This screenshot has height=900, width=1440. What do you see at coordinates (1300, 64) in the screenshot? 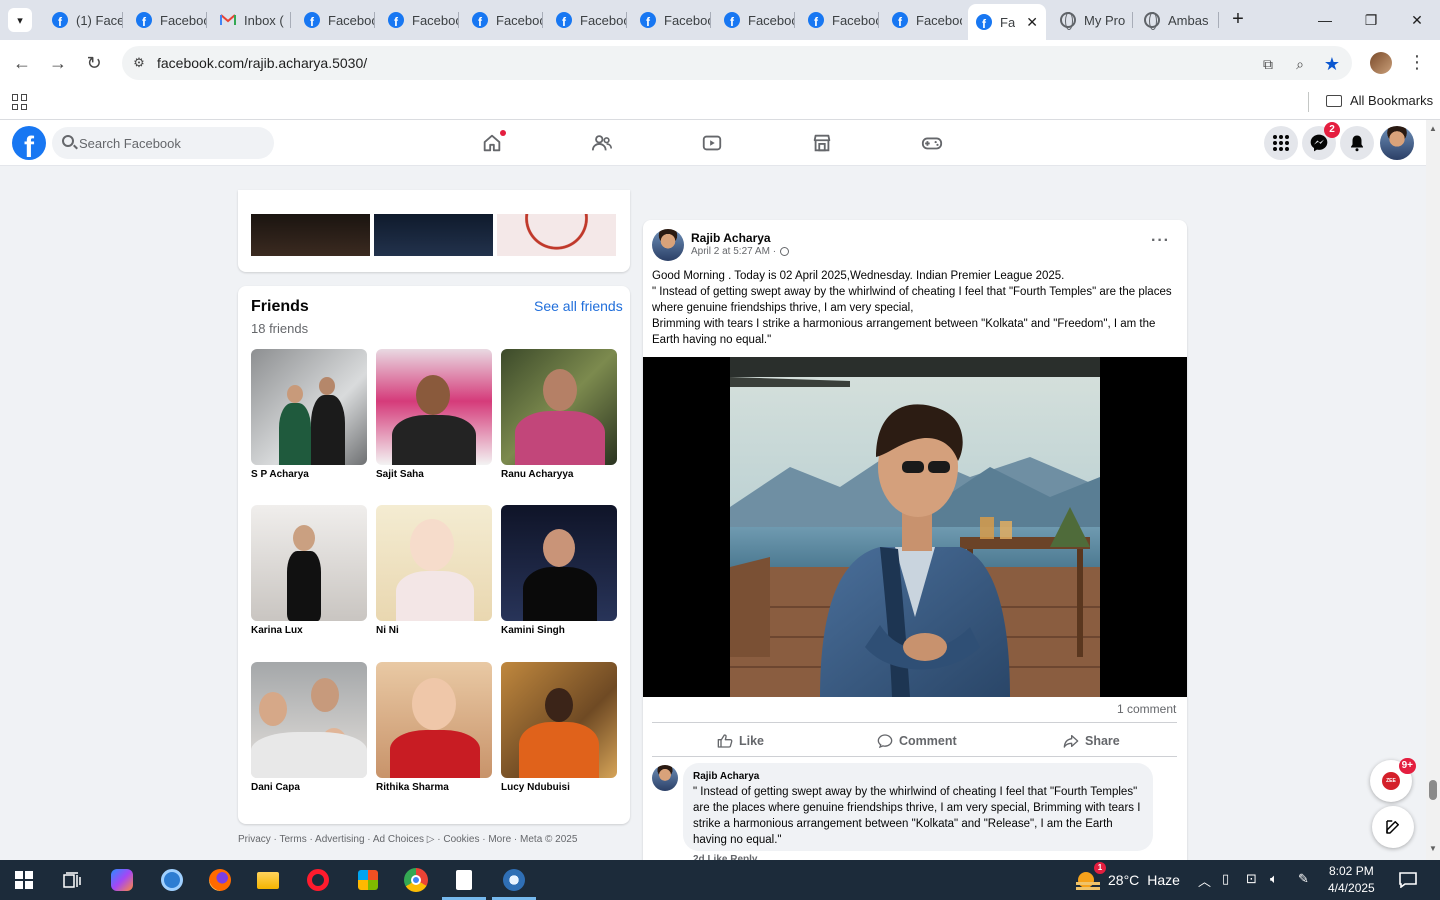
I see `zoom-icon: ⌕` at bounding box center [1300, 64].